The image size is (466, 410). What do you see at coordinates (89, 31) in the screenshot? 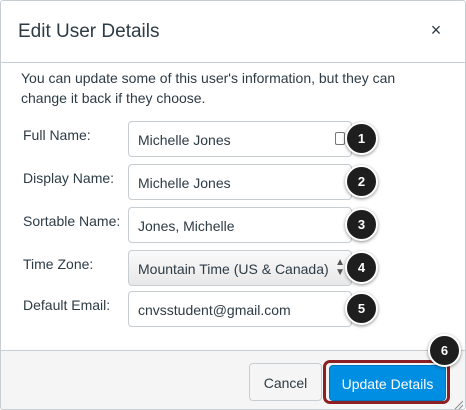
I see `dialog-title: Edit User Details` at bounding box center [89, 31].